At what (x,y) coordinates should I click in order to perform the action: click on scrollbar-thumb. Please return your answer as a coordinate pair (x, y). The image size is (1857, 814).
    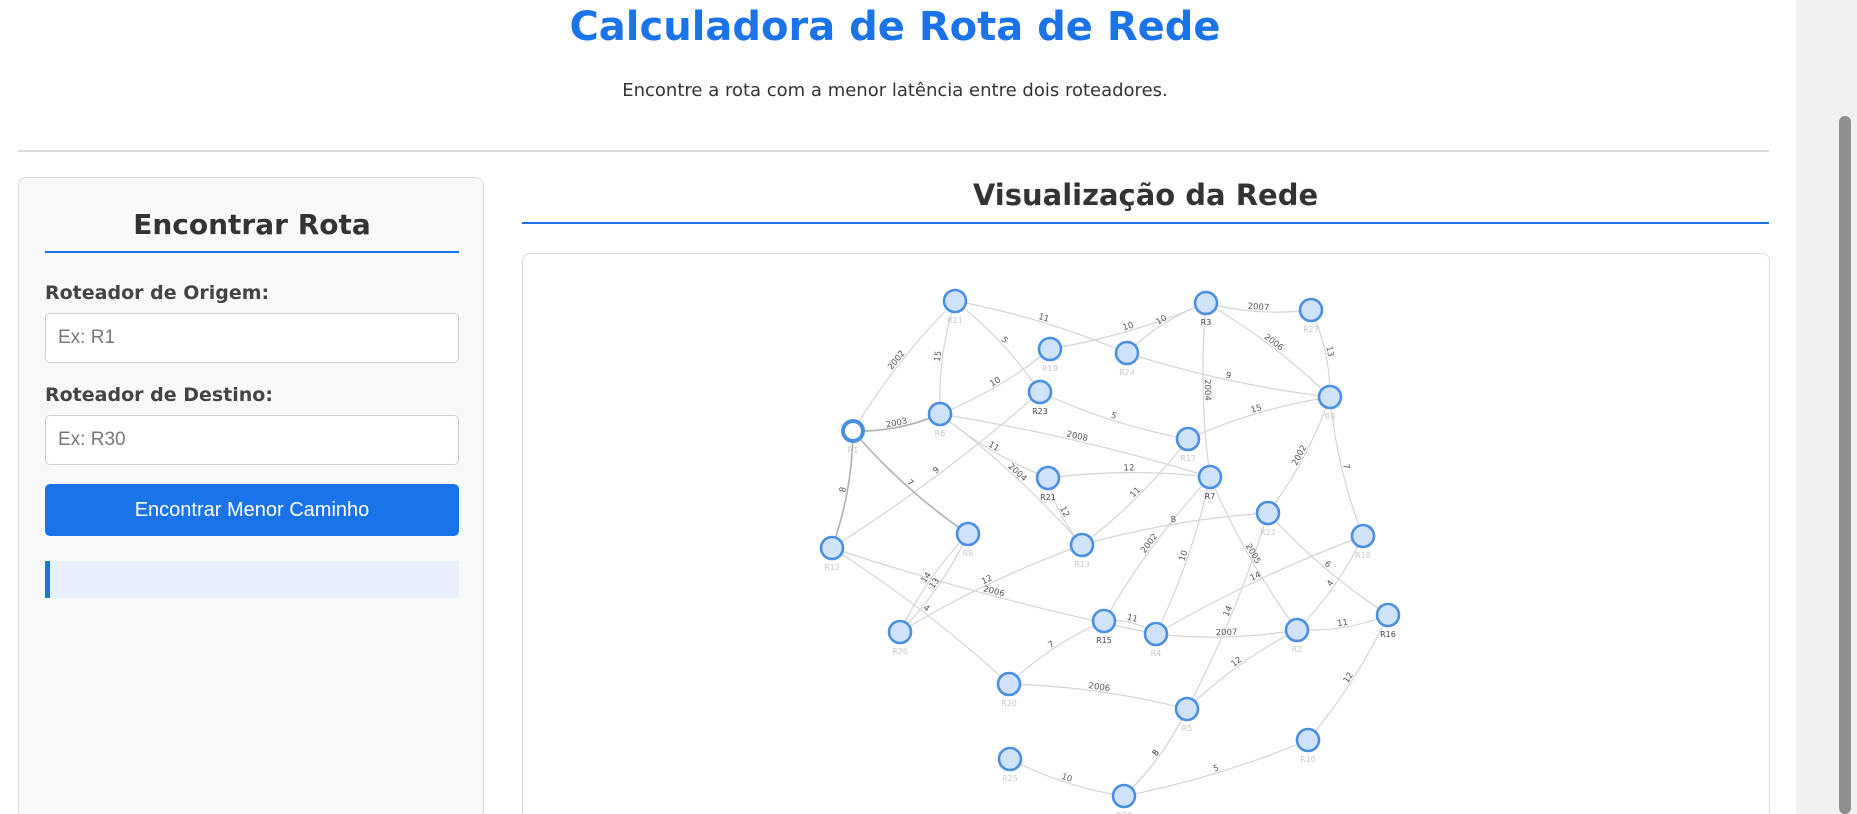
    Looking at the image, I should click on (1845, 465).